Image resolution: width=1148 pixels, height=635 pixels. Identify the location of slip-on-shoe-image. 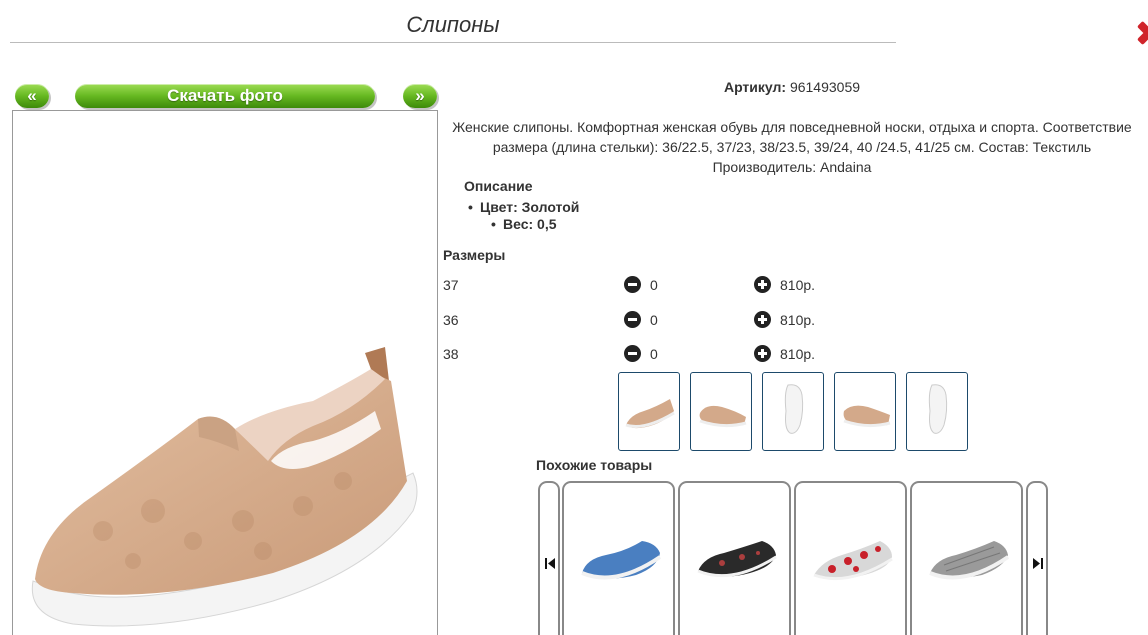
(224, 487).